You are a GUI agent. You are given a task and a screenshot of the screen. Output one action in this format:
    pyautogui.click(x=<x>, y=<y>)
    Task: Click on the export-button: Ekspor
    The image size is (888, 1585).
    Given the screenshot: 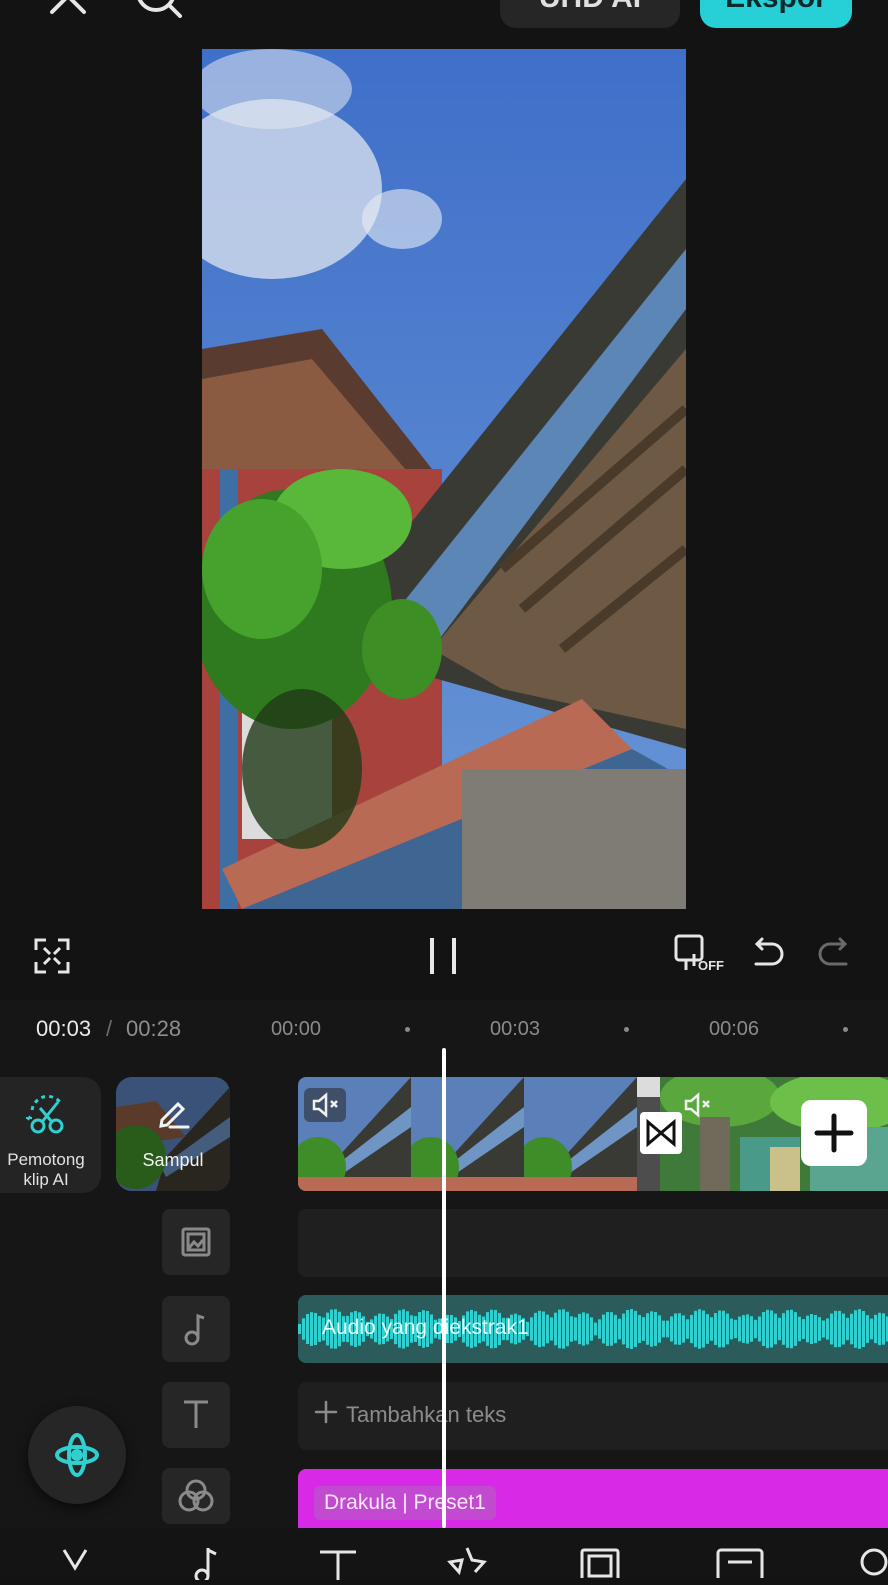 What is the action you would take?
    pyautogui.click(x=776, y=14)
    